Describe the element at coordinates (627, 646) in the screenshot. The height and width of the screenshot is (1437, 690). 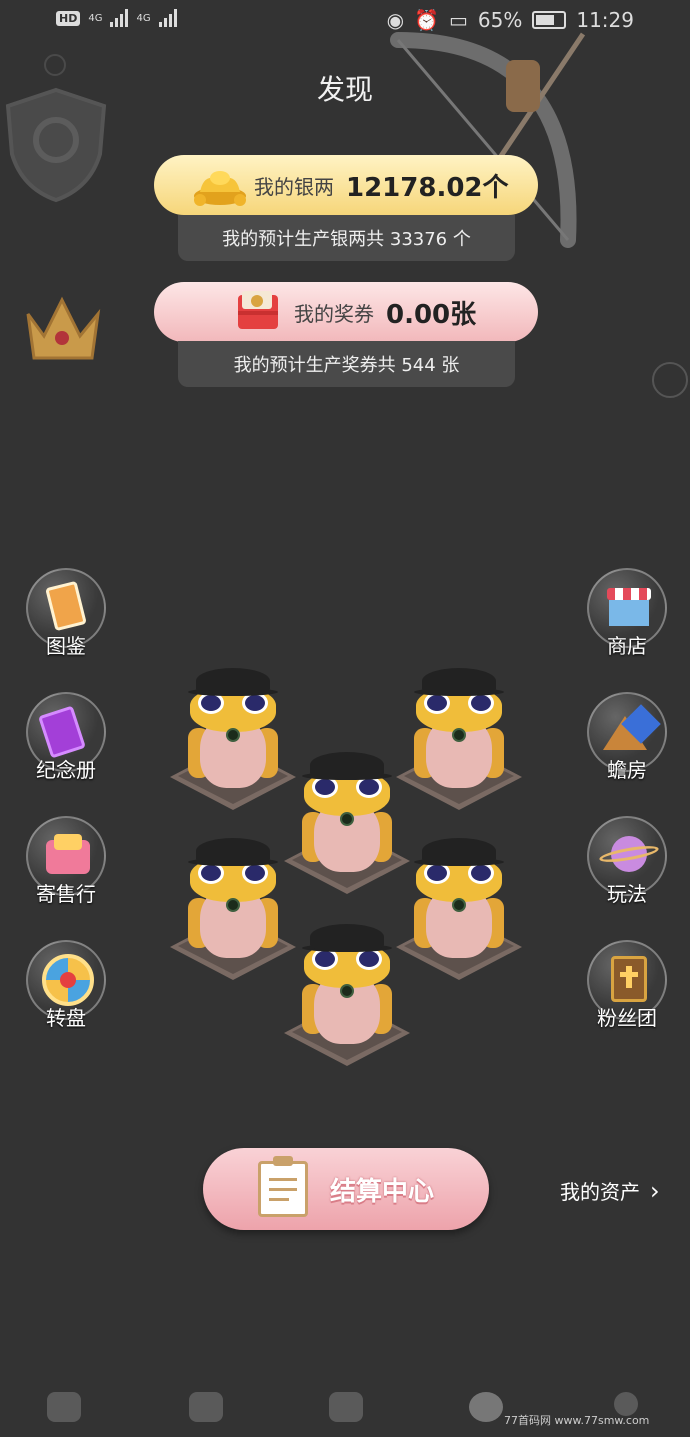
I see `menu-label: 商店` at that location.